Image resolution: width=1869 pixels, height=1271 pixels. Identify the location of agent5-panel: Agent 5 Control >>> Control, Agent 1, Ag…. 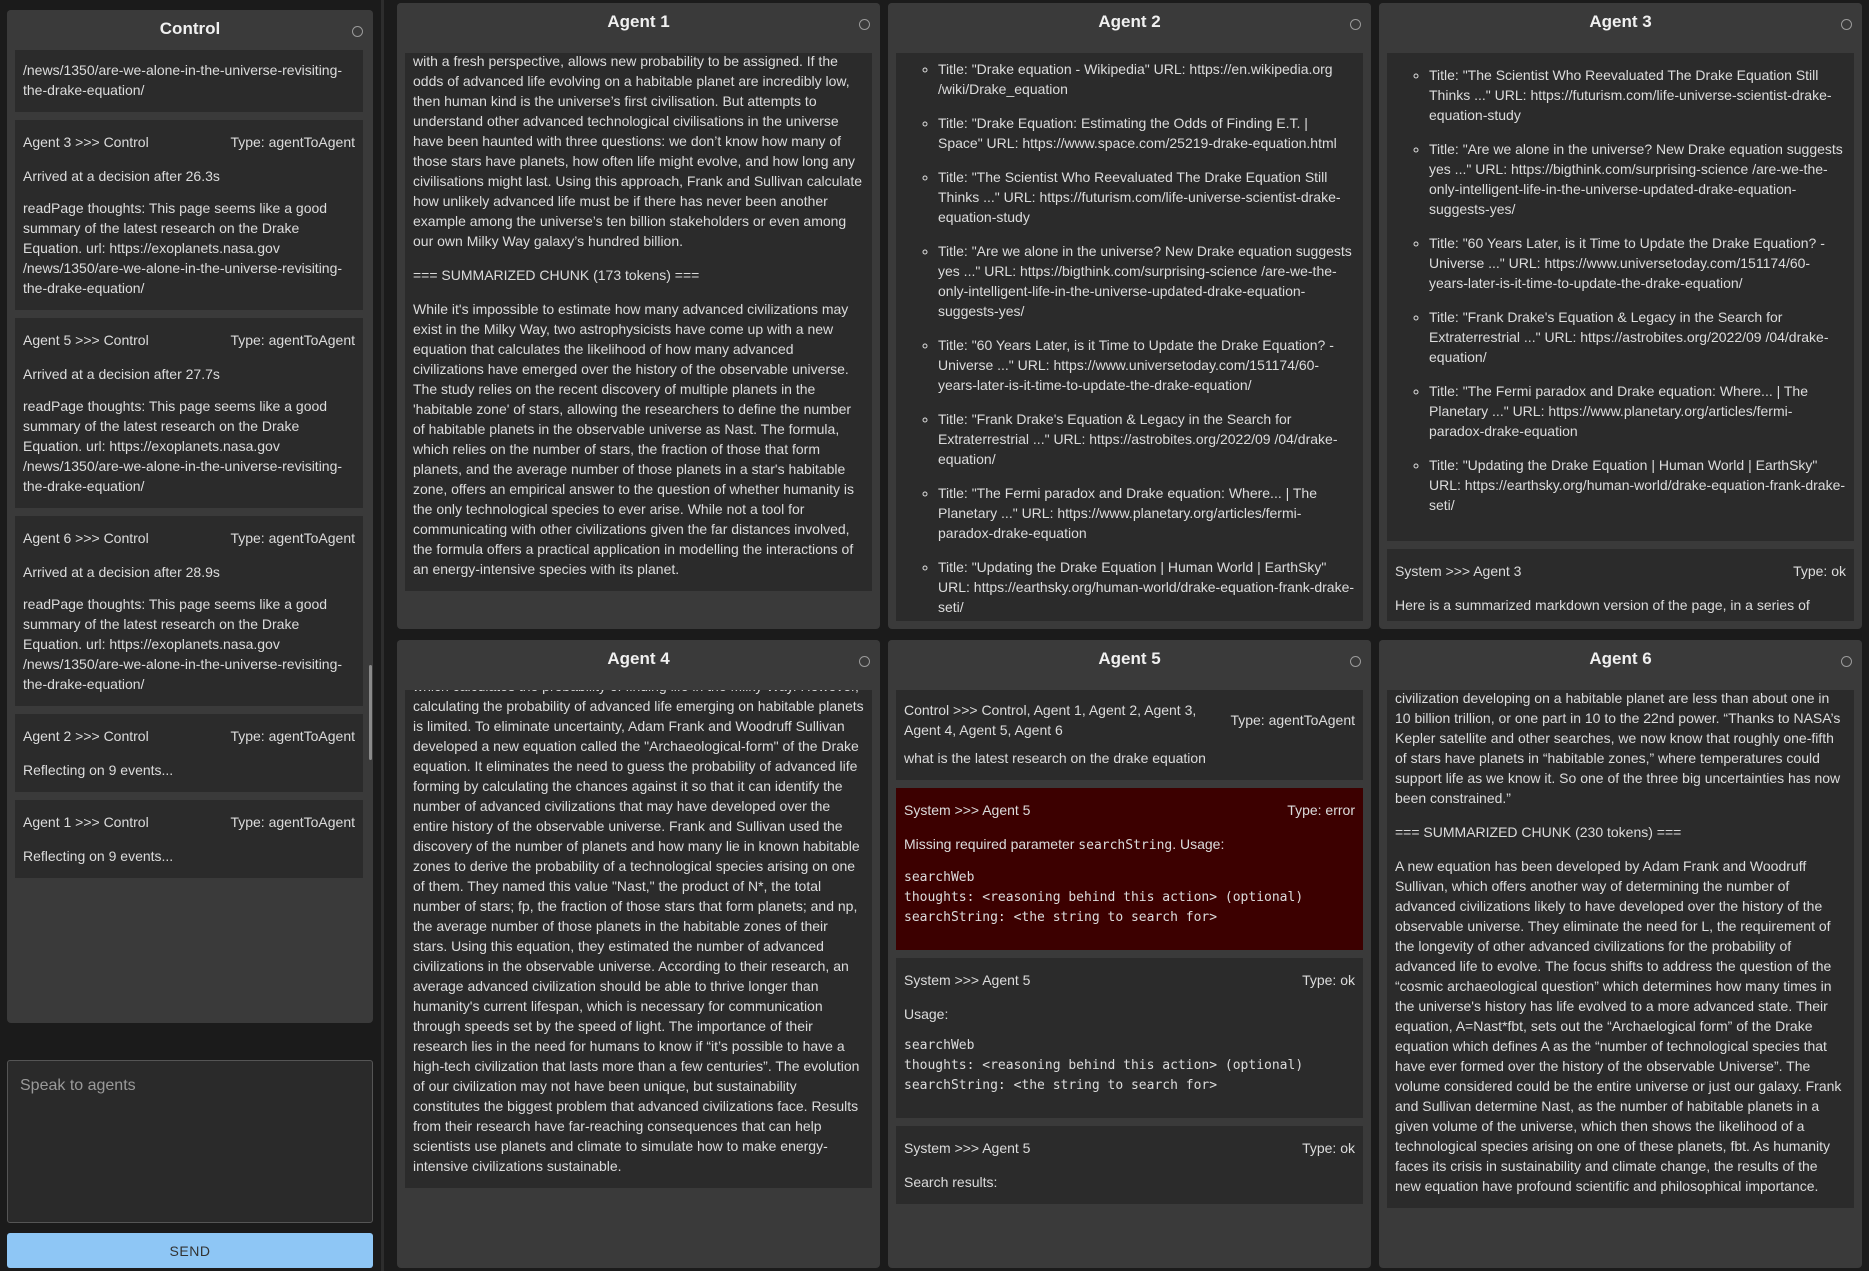
(1129, 954).